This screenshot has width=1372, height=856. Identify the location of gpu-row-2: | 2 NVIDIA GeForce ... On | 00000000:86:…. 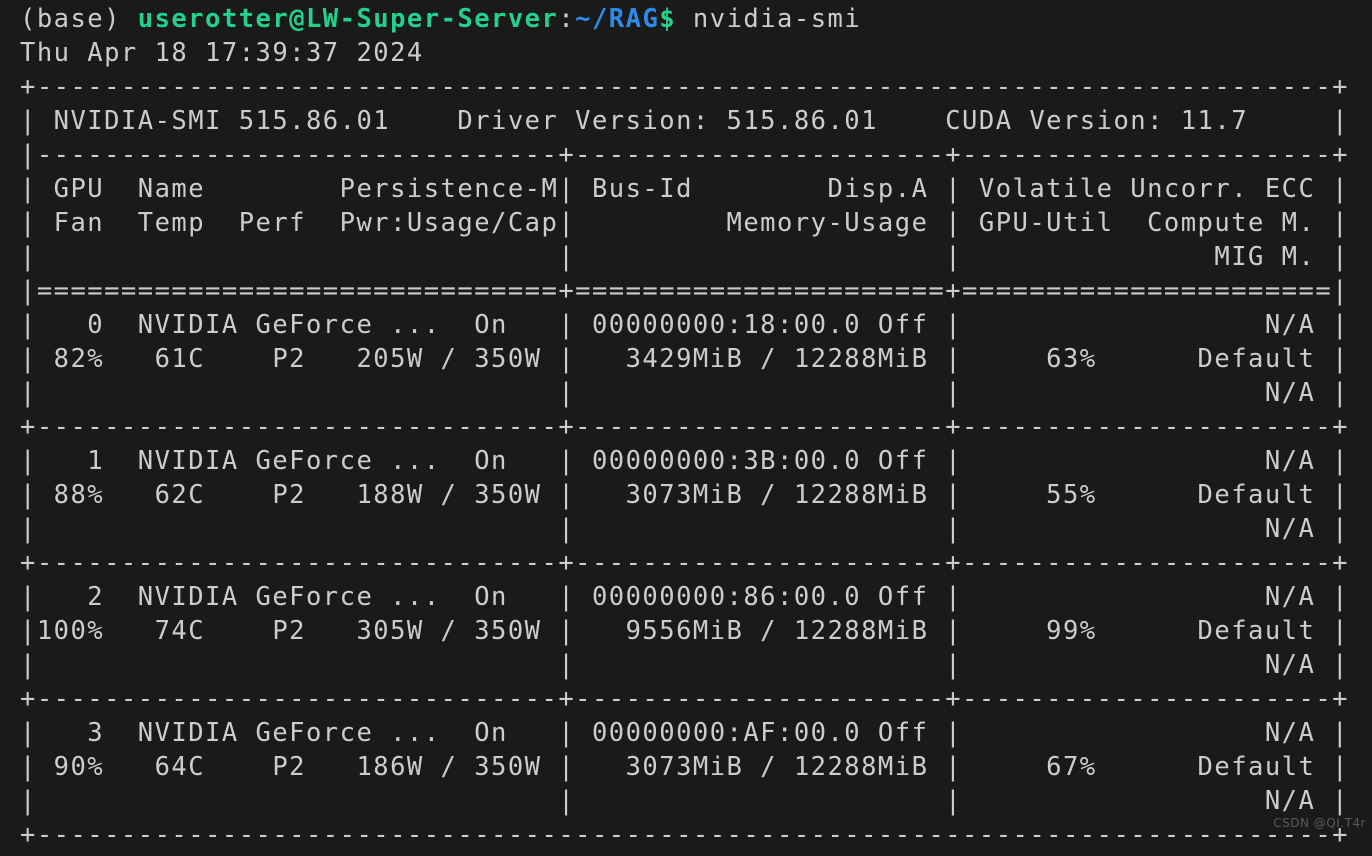
(686, 631).